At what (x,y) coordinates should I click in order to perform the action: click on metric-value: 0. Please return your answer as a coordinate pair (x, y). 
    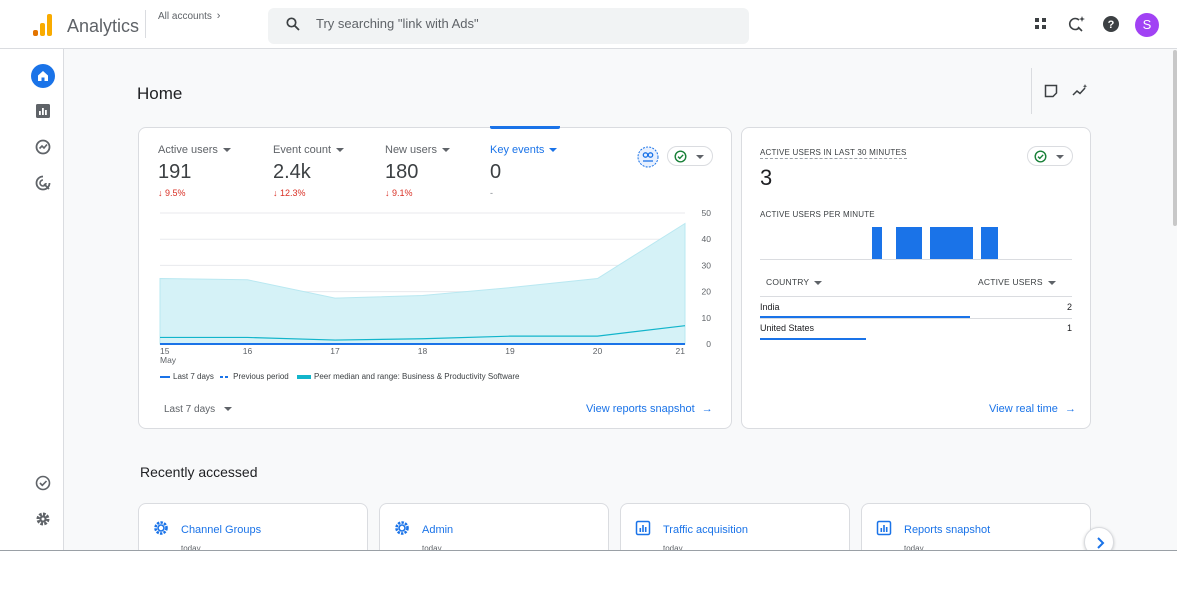
    Looking at the image, I should click on (496, 172).